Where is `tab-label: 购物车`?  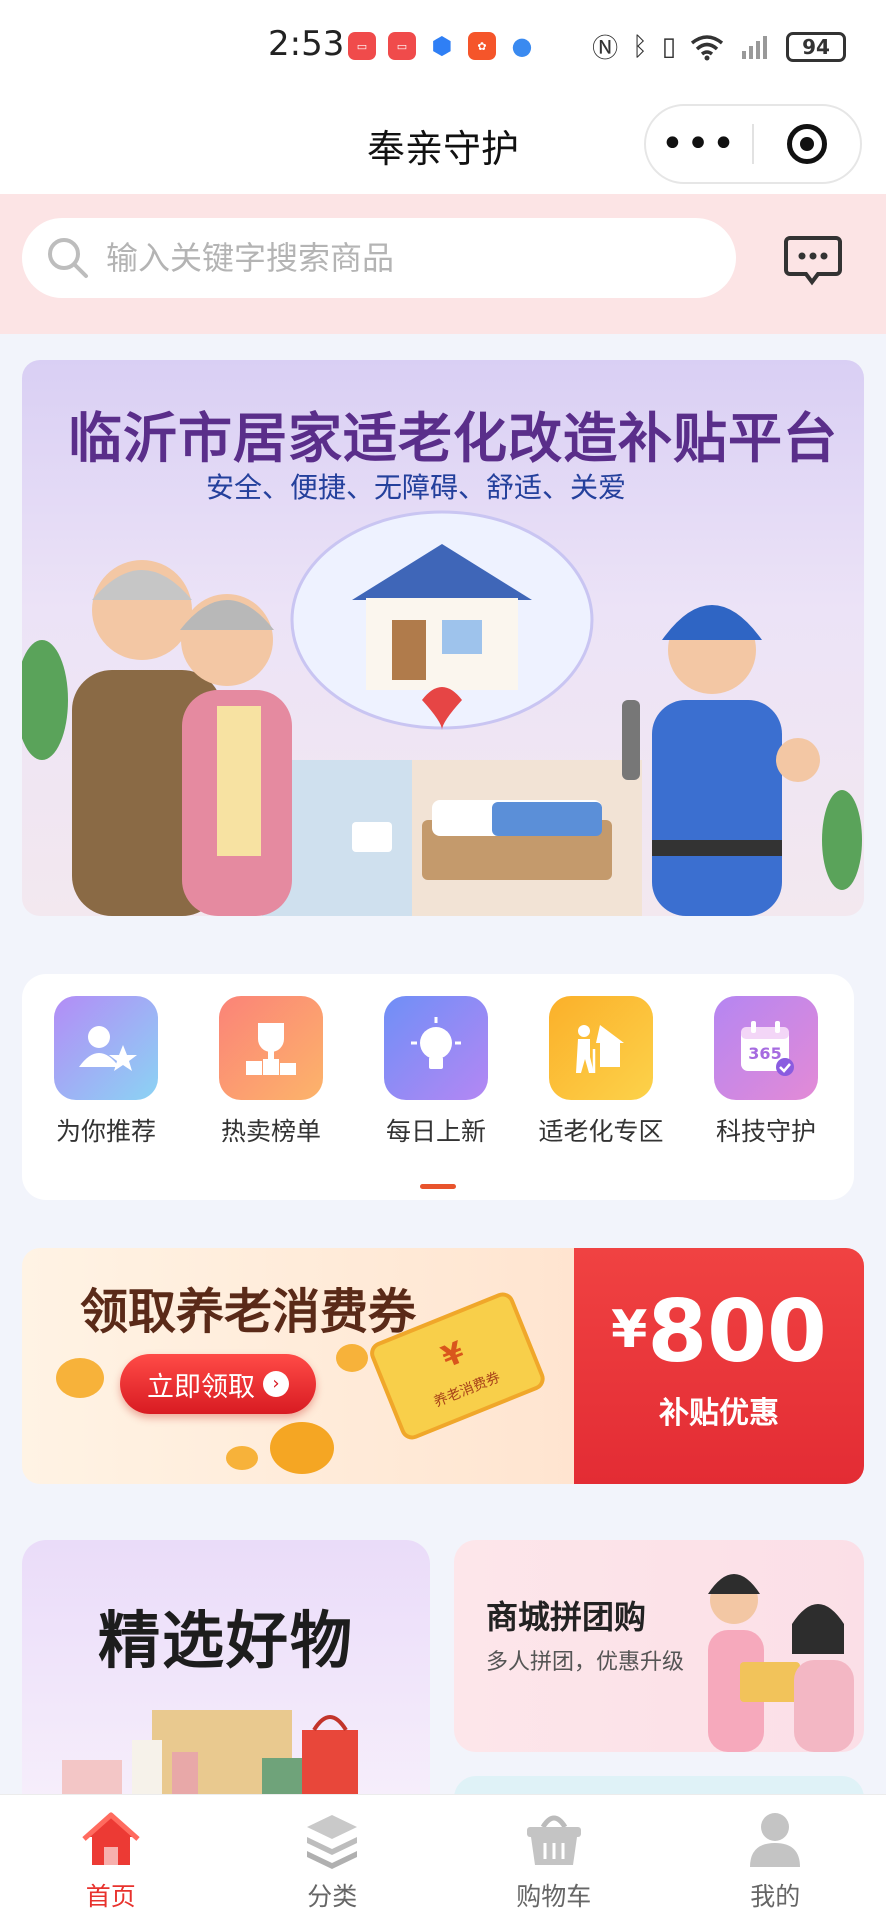
tab-label: 购物车 is located at coordinates (554, 1896).